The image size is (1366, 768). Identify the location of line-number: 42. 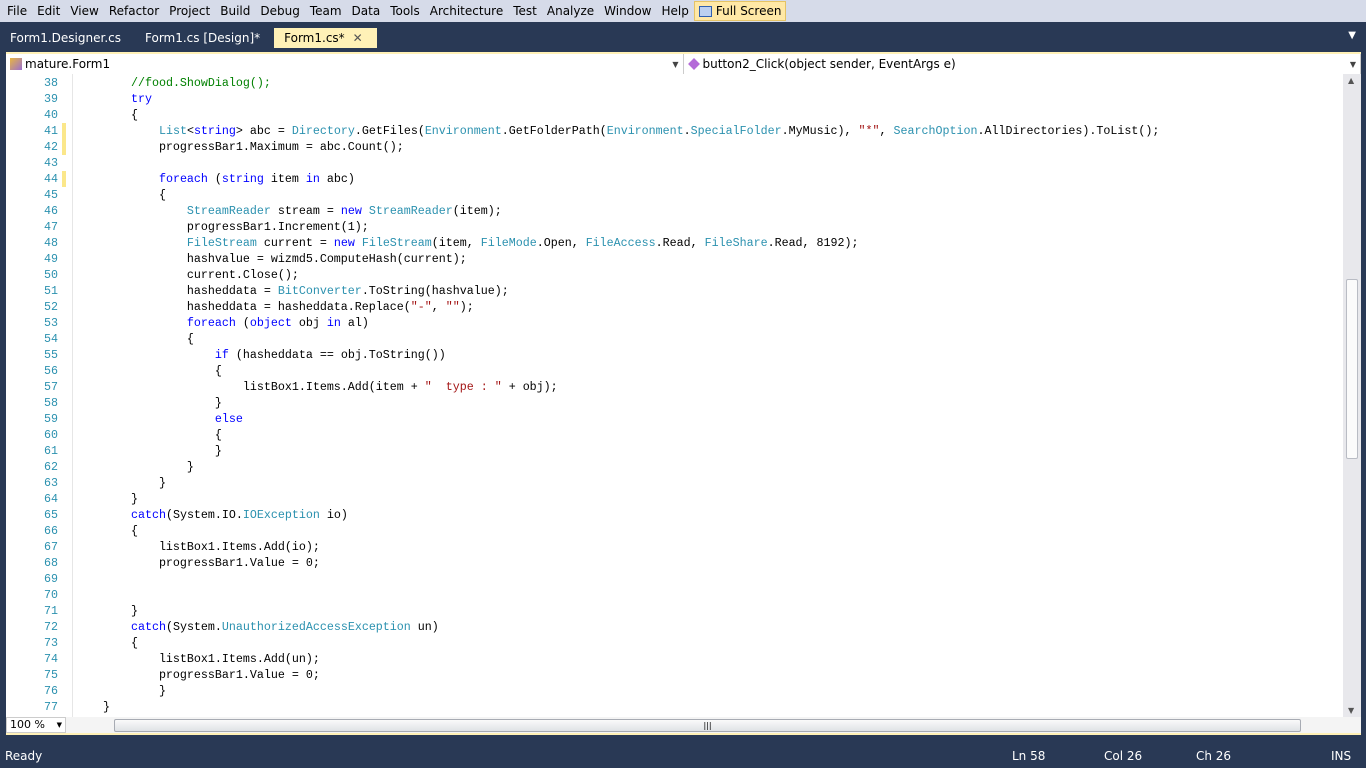
(51, 147).